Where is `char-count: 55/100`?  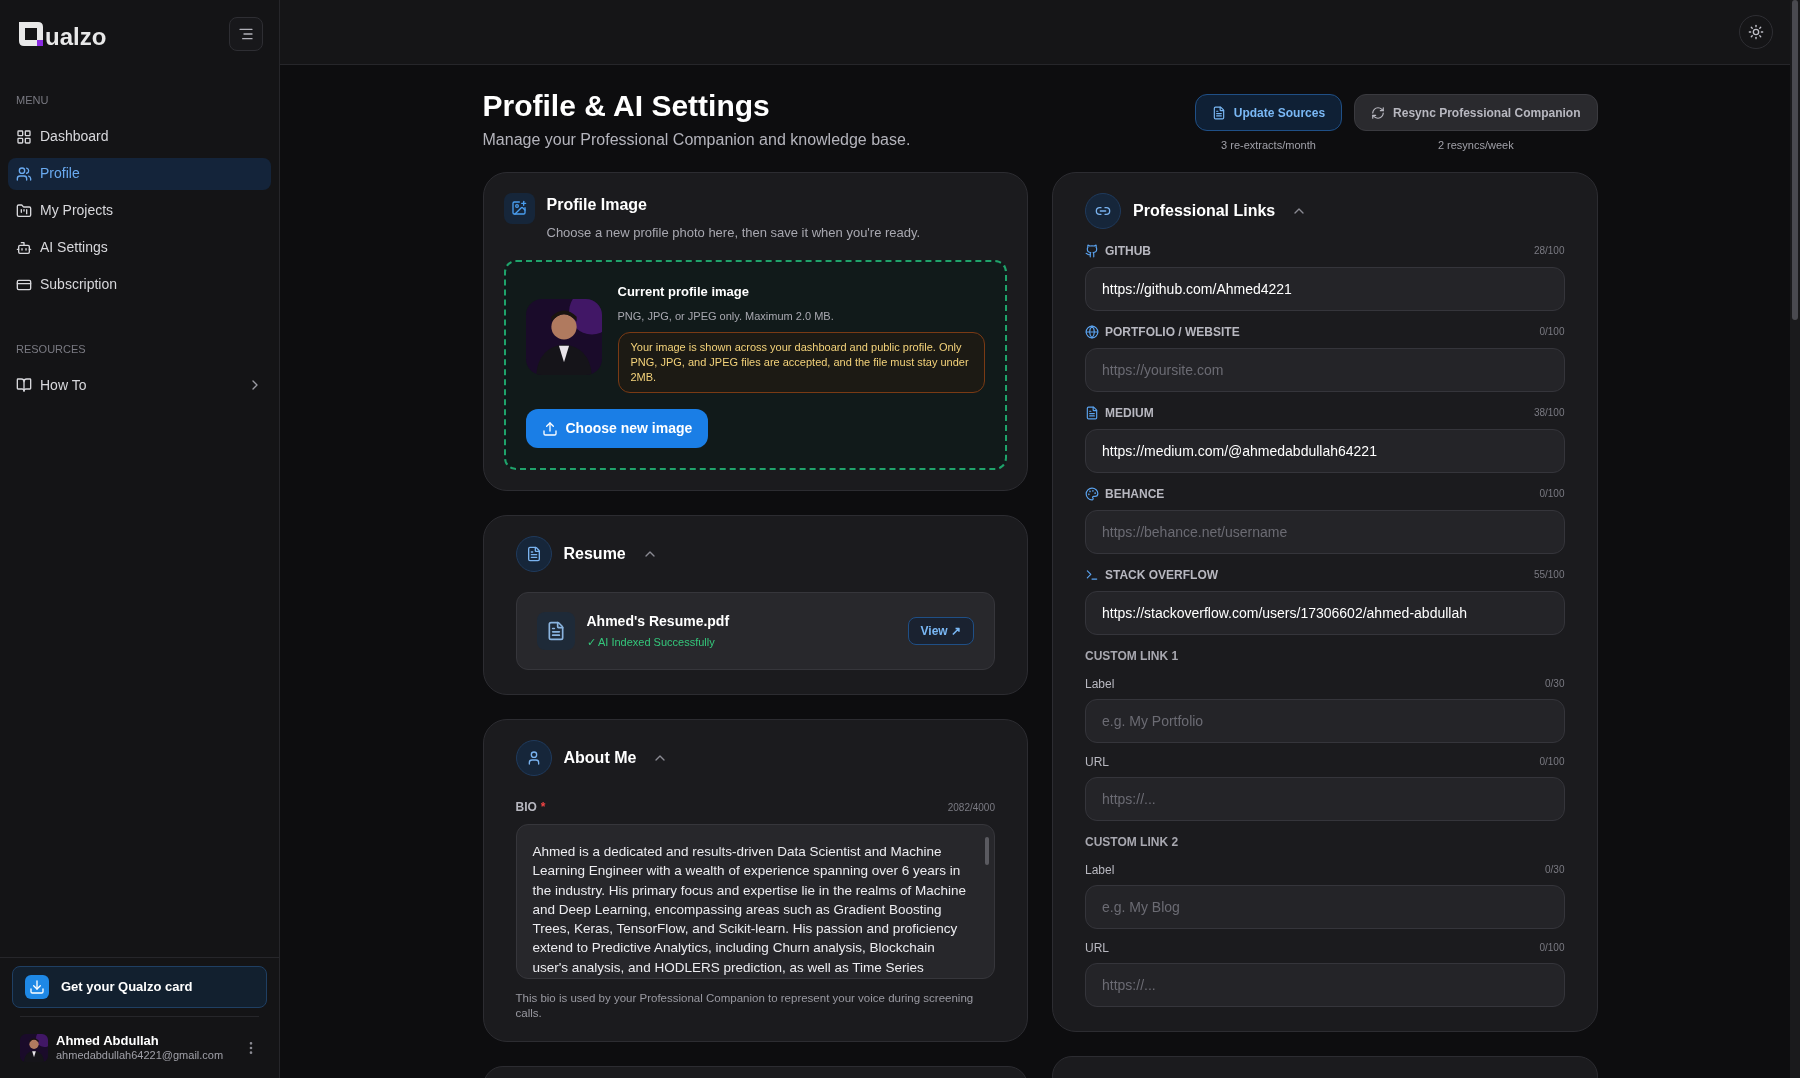
char-count: 55/100 is located at coordinates (1549, 575).